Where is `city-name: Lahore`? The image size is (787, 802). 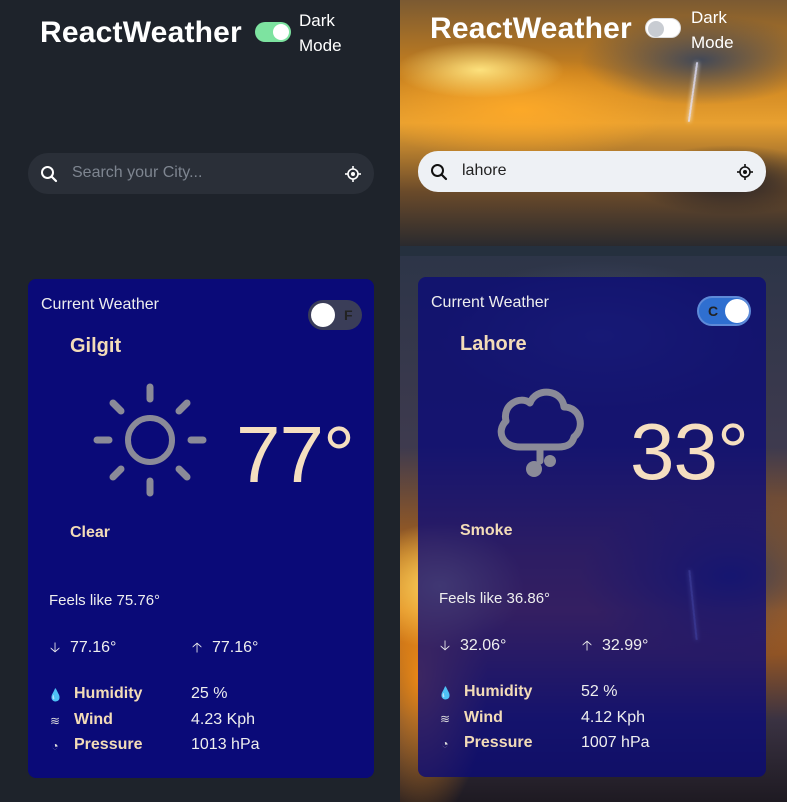
city-name: Lahore is located at coordinates (493, 344).